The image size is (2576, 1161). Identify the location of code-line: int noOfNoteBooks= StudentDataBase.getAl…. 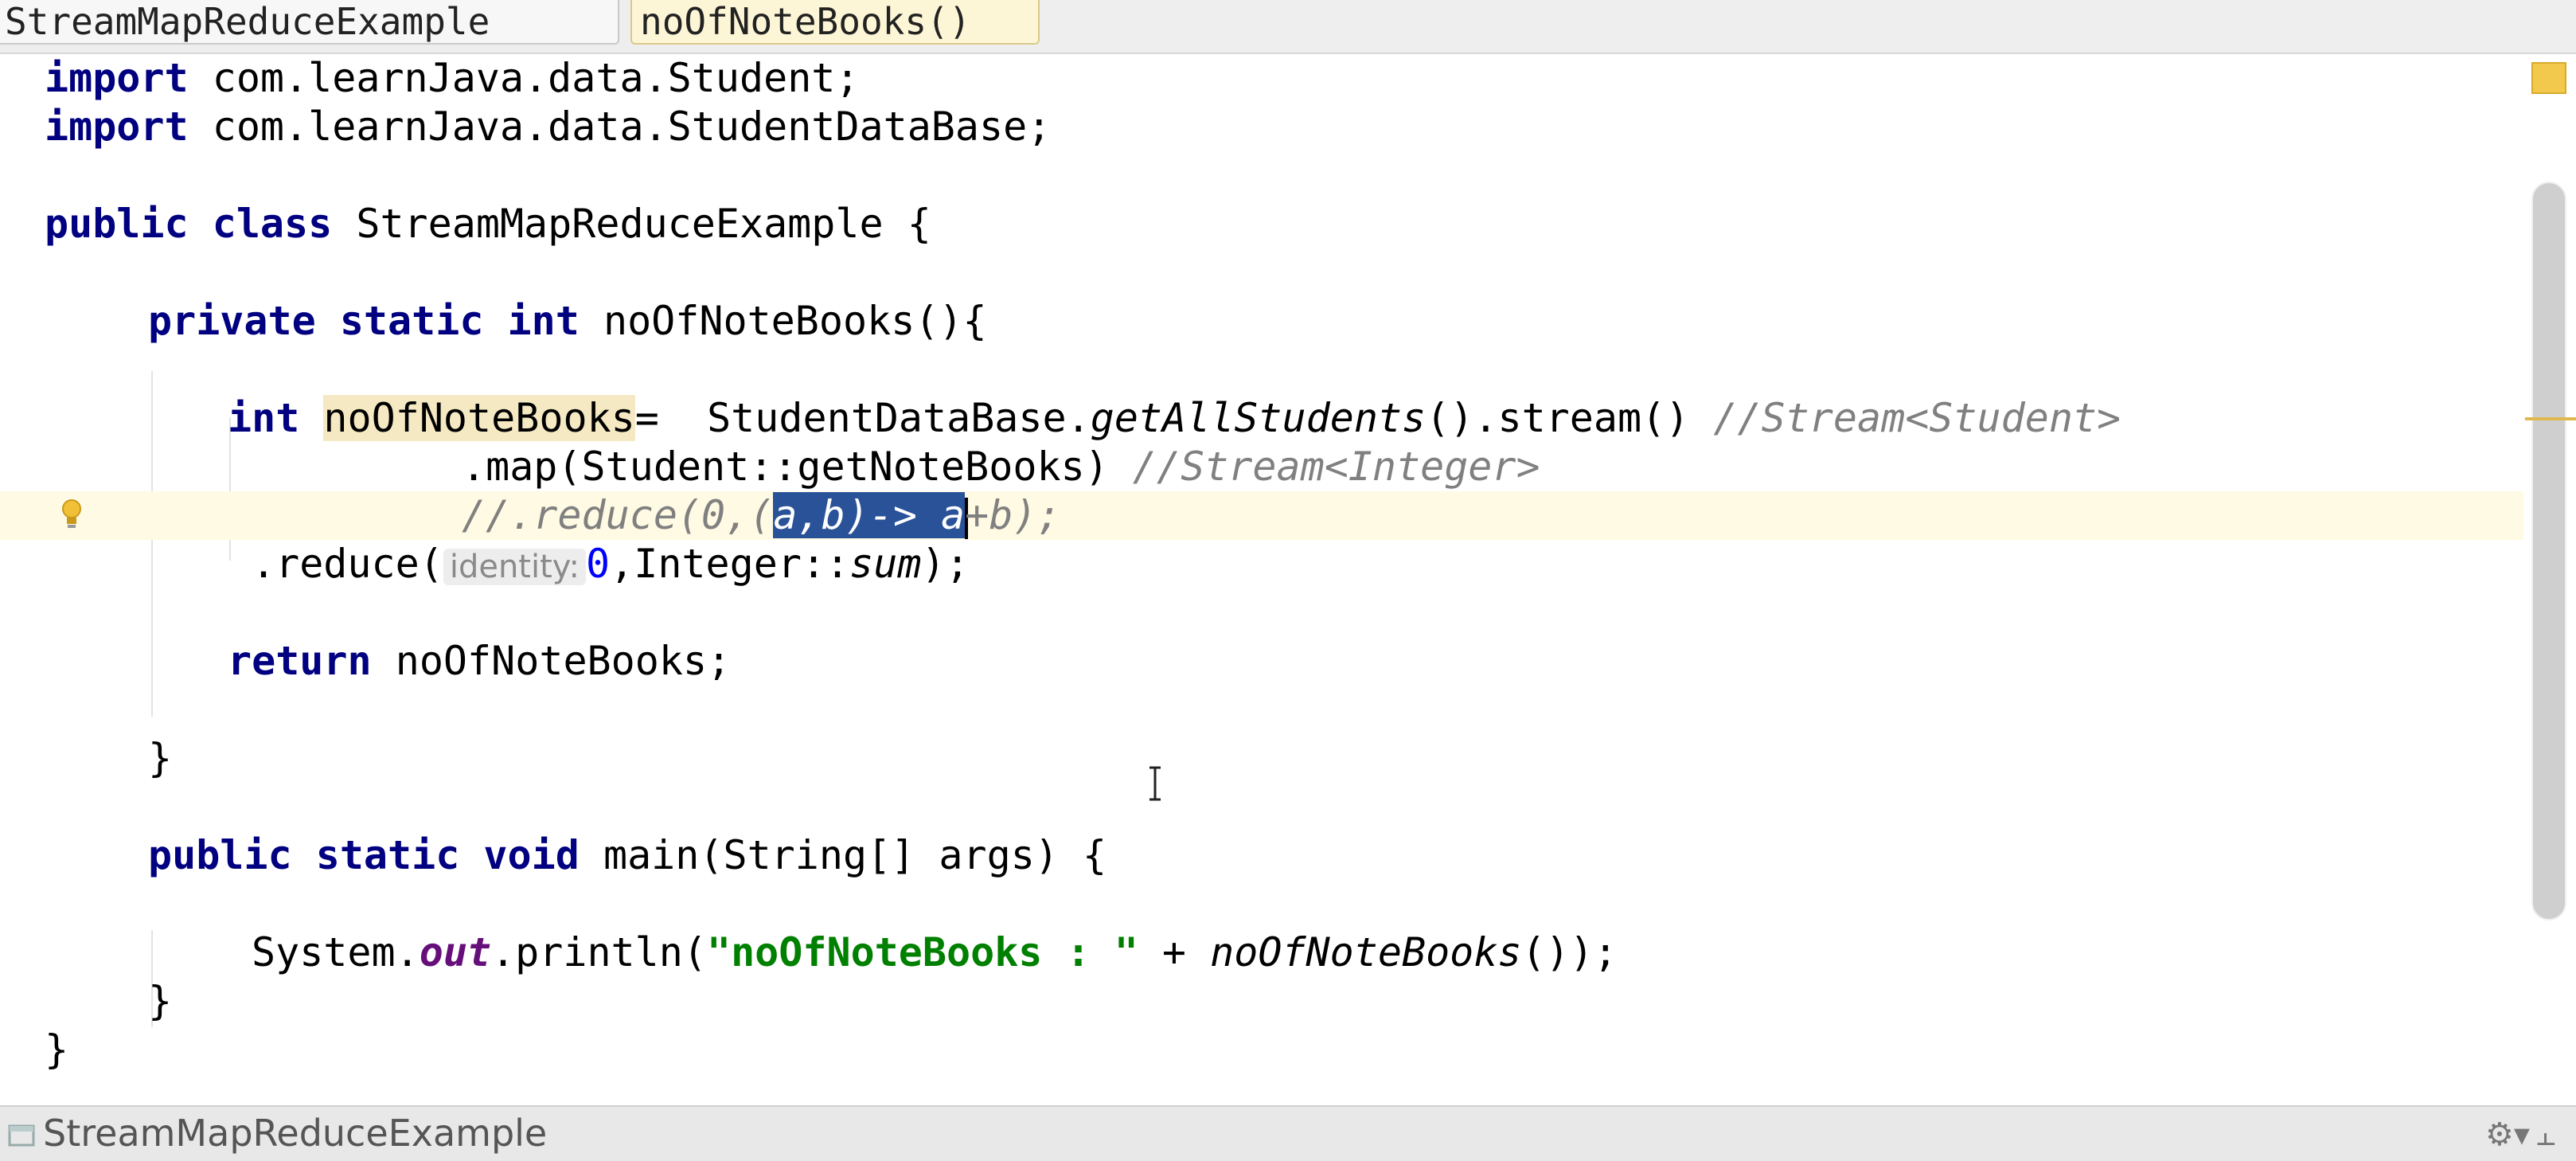
(1261, 418).